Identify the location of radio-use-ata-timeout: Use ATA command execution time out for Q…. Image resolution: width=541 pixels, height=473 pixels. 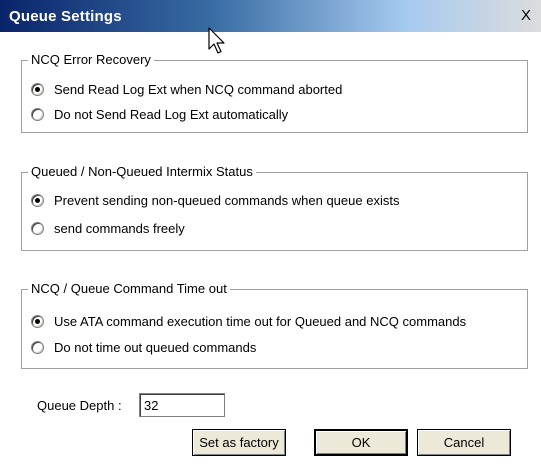
(248, 321).